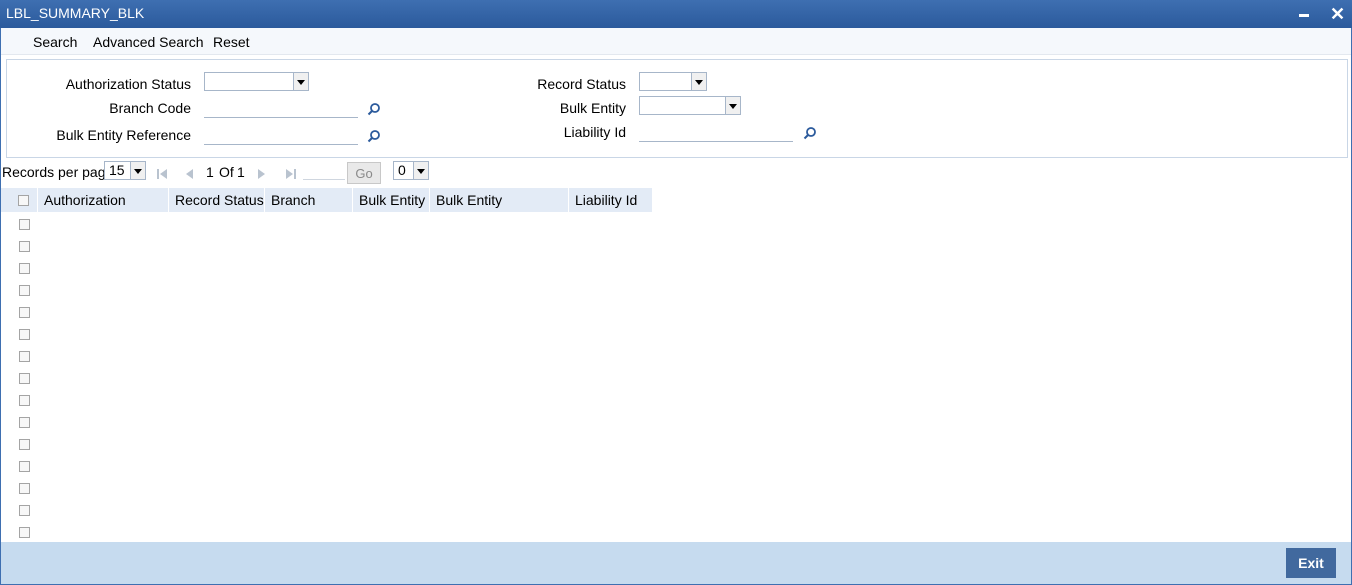  Describe the element at coordinates (581, 84) in the screenshot. I see `record-status-label: Record Status` at that location.